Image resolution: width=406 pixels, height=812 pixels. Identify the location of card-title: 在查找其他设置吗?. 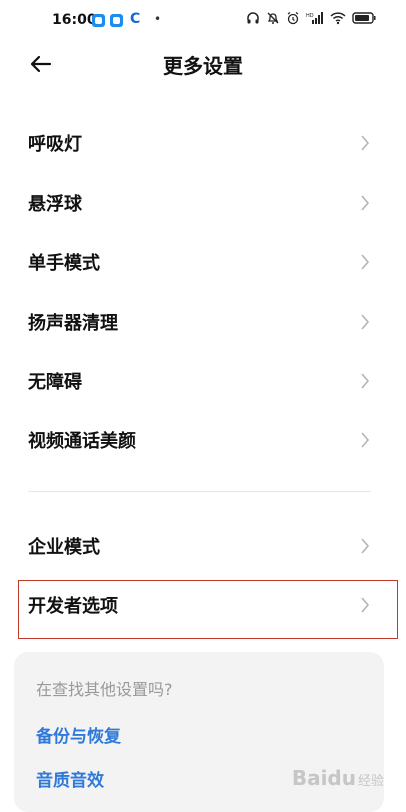
(104, 689).